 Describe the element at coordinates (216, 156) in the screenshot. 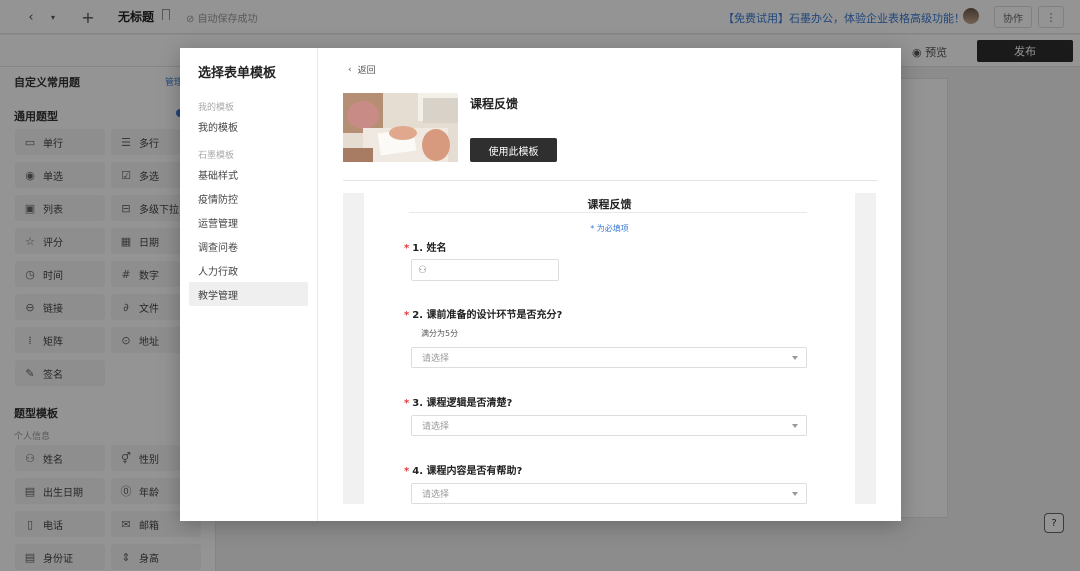

I see `group-label-shimo: 石墨模板` at that location.